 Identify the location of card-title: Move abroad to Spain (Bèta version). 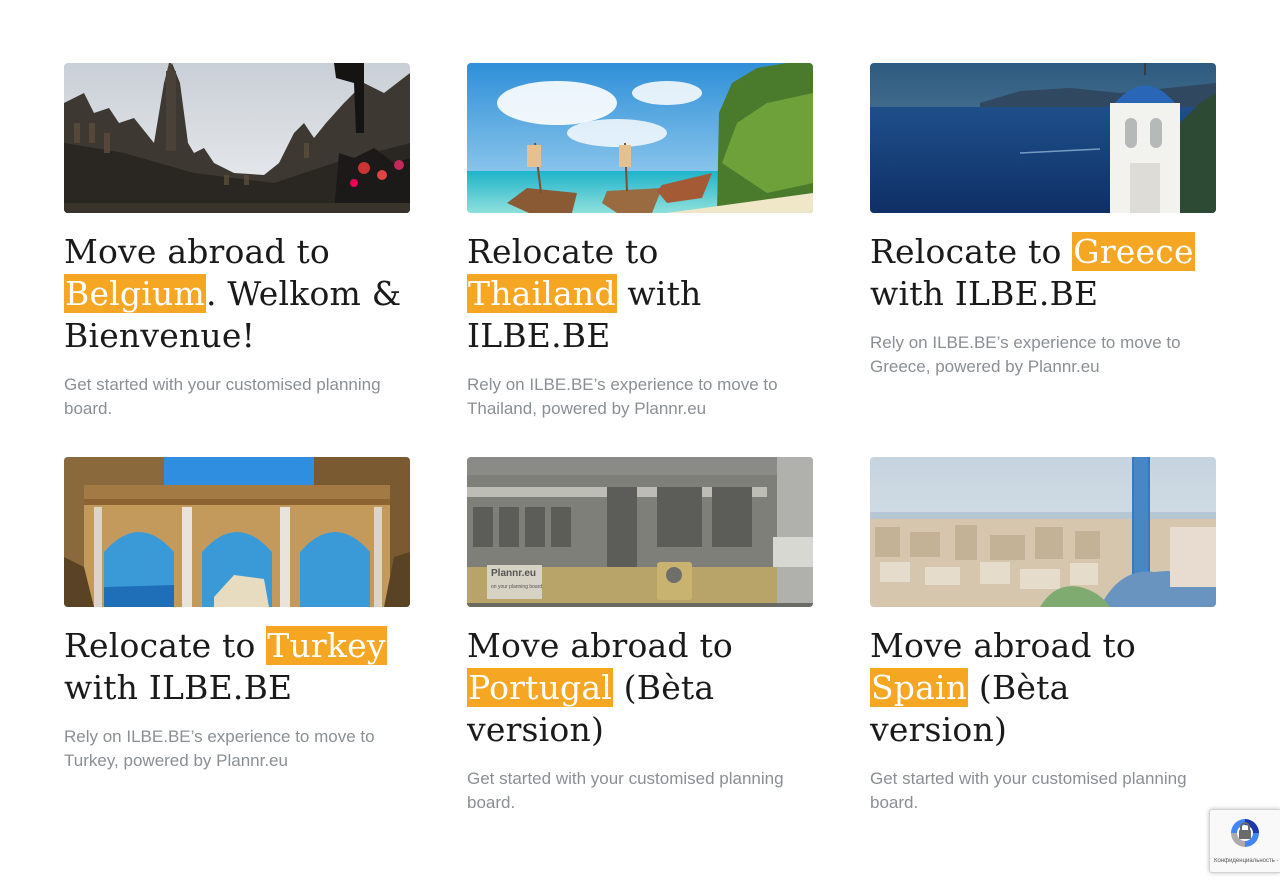
(1043, 688).